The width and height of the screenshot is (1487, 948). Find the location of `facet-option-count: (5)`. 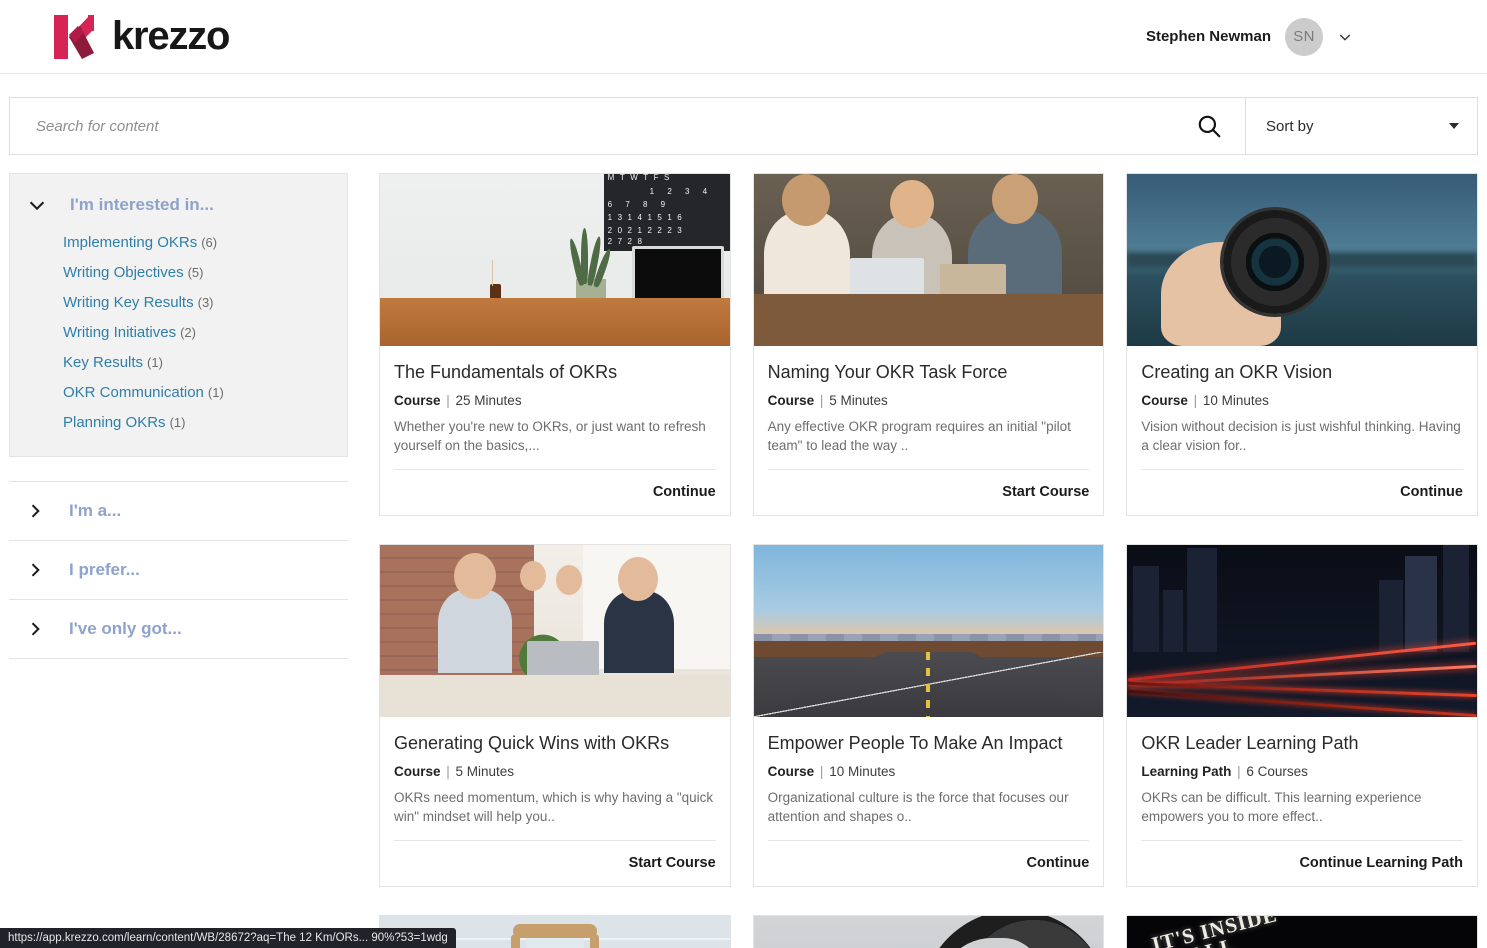

facet-option-count: (5) is located at coordinates (195, 272).